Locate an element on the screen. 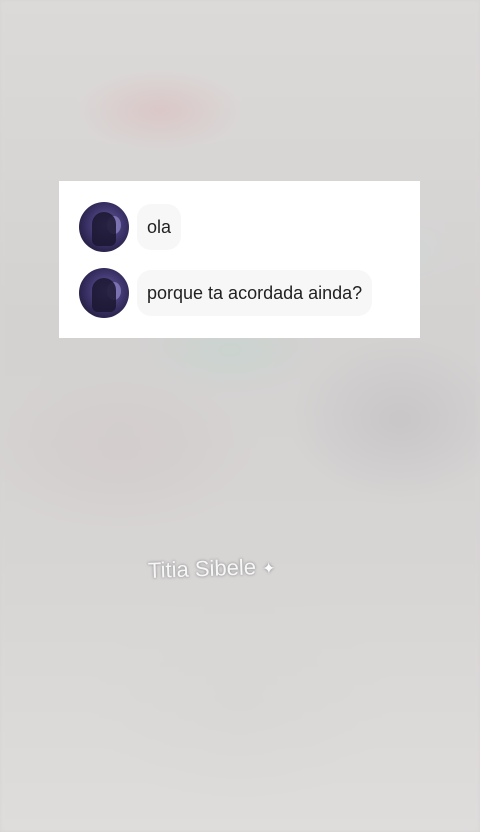  caption-text: Titia Sibele ✦ is located at coordinates (212, 569).